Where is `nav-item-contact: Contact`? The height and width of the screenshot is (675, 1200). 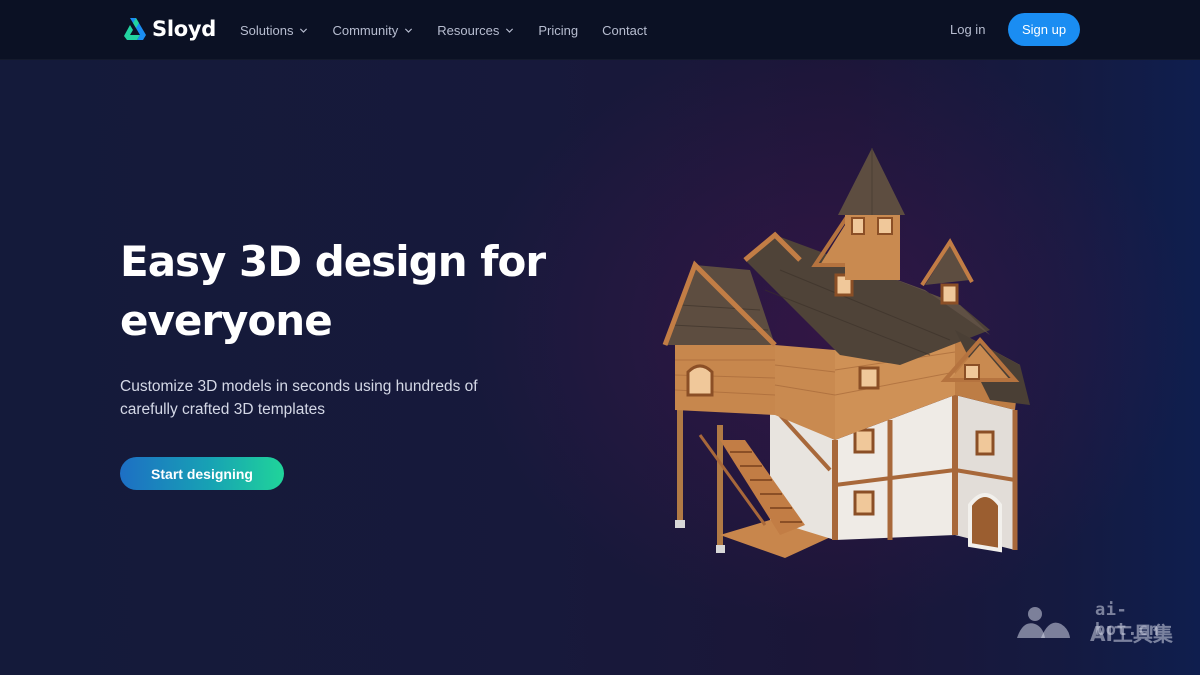 nav-item-contact: Contact is located at coordinates (624, 30).